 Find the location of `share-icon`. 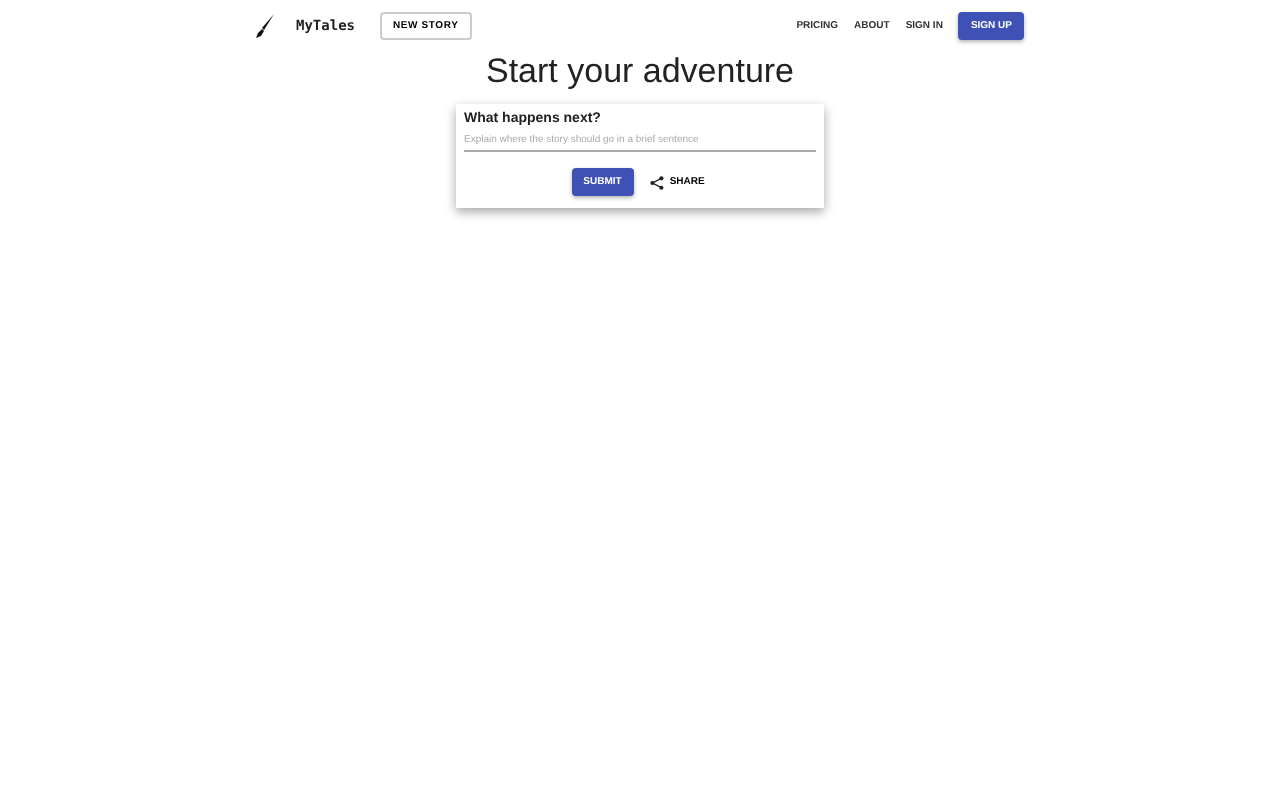

share-icon is located at coordinates (656, 182).